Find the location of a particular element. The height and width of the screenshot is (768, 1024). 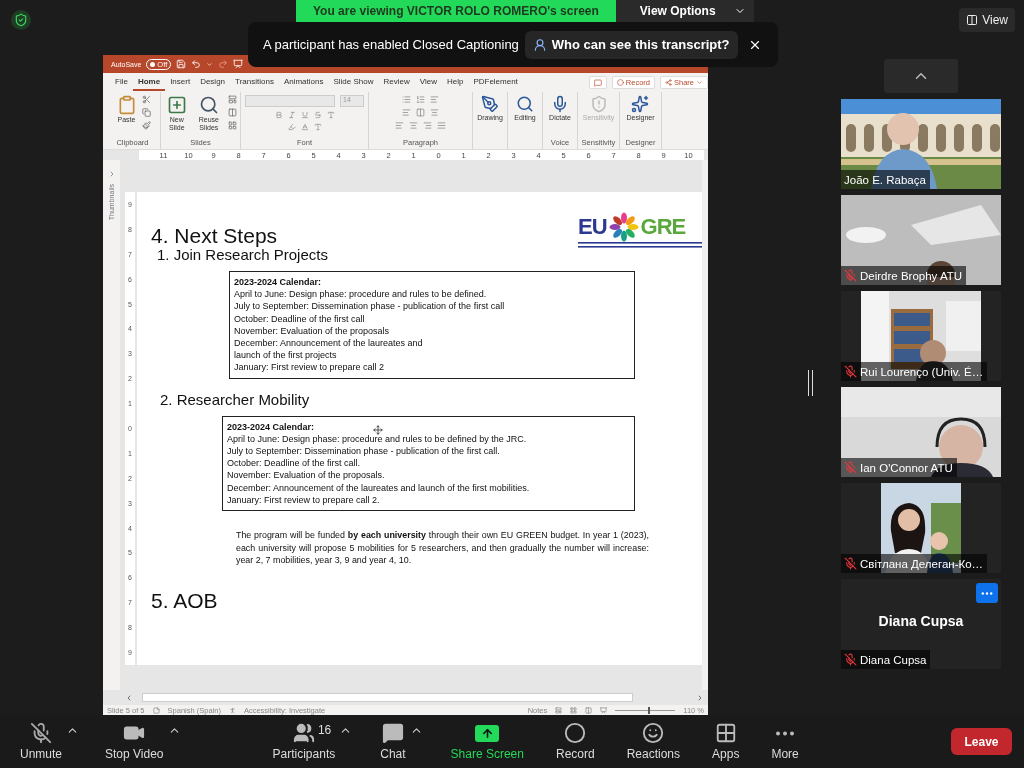

bold-icon is located at coordinates (278, 115).